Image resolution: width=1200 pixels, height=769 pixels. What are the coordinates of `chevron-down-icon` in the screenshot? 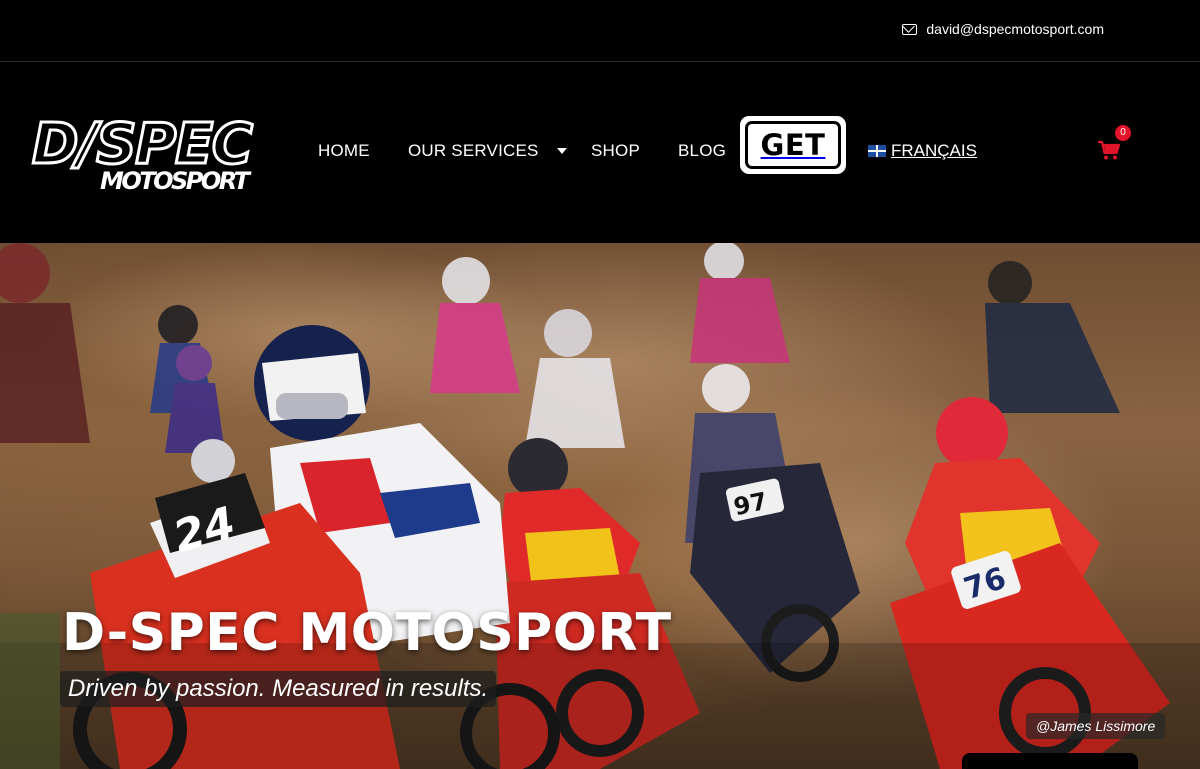 It's located at (561, 151).